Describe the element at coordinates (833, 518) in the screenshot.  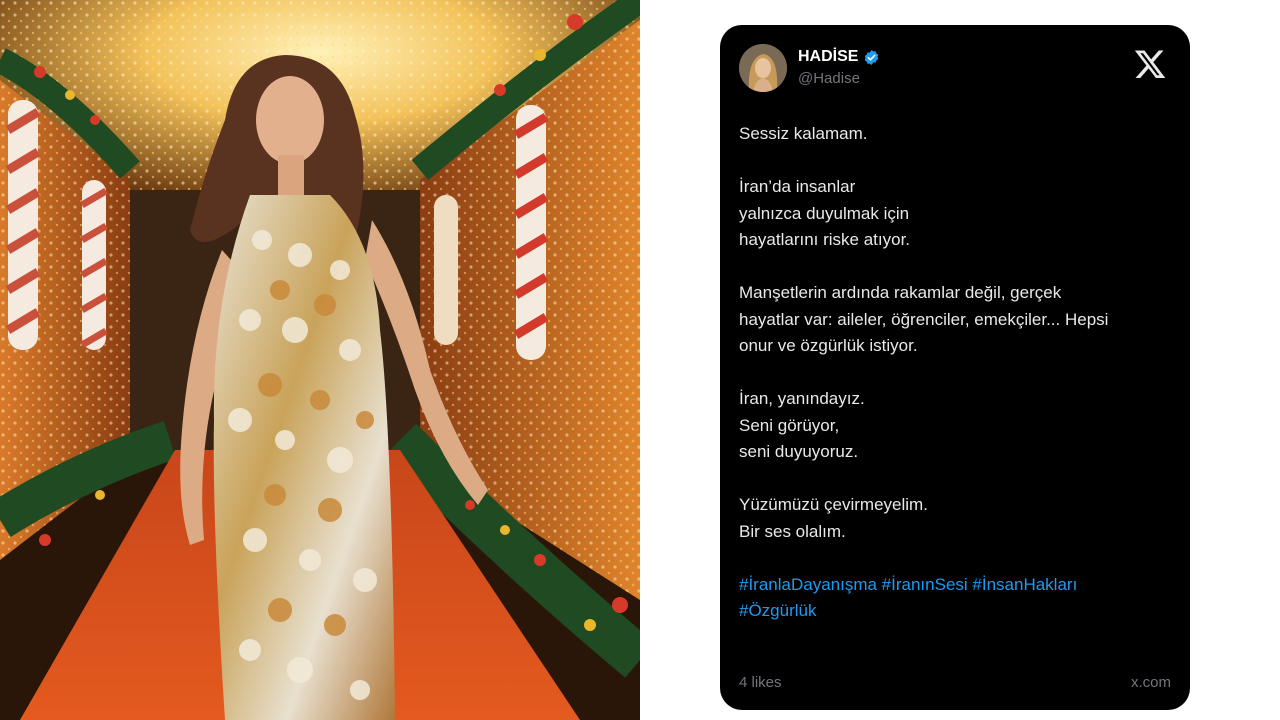
I see `tweet-paragraph: Yüzümüzü çevirmeyelim. Bir ses olalım.` at that location.